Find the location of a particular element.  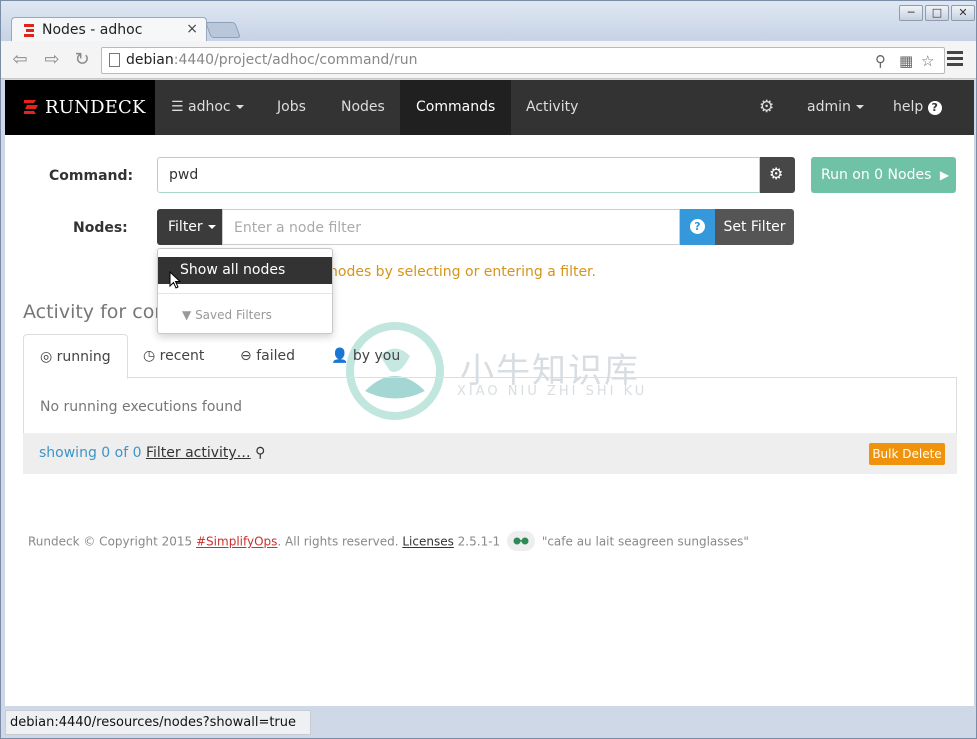

showing-count: showing 0 of 0 Filter activity… ⚲ is located at coordinates (152, 453).